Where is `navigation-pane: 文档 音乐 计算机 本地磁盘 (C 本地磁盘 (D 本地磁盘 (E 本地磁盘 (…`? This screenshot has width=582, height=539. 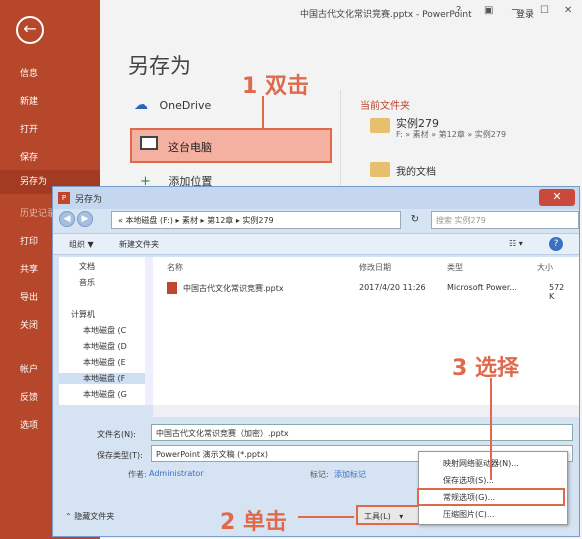 navigation-pane: 文档 音乐 计算机 本地磁盘 (C 本地磁盘 (D 本地磁盘 (E 本地磁盘 (… is located at coordinates (106, 331).